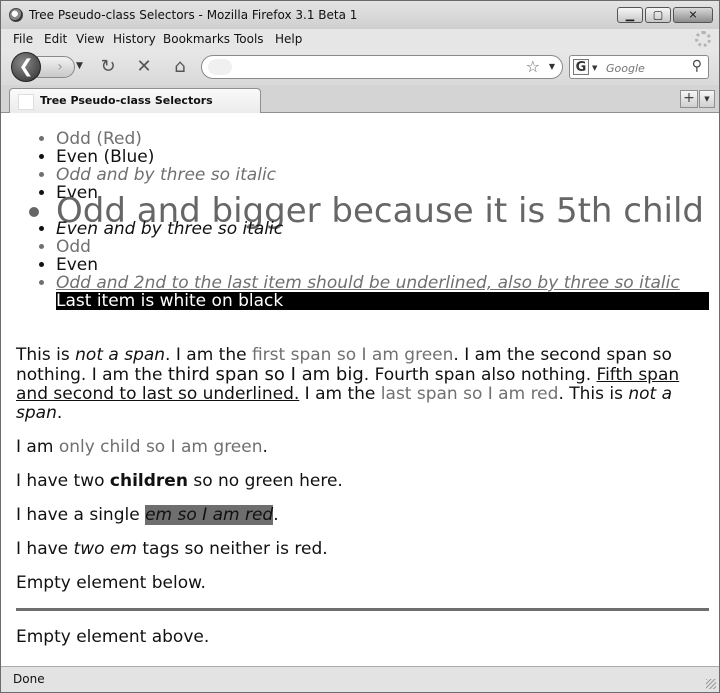 This screenshot has height=693, width=720. Describe the element at coordinates (382, 301) in the screenshot. I see `list-item: Last item is white on black` at that location.